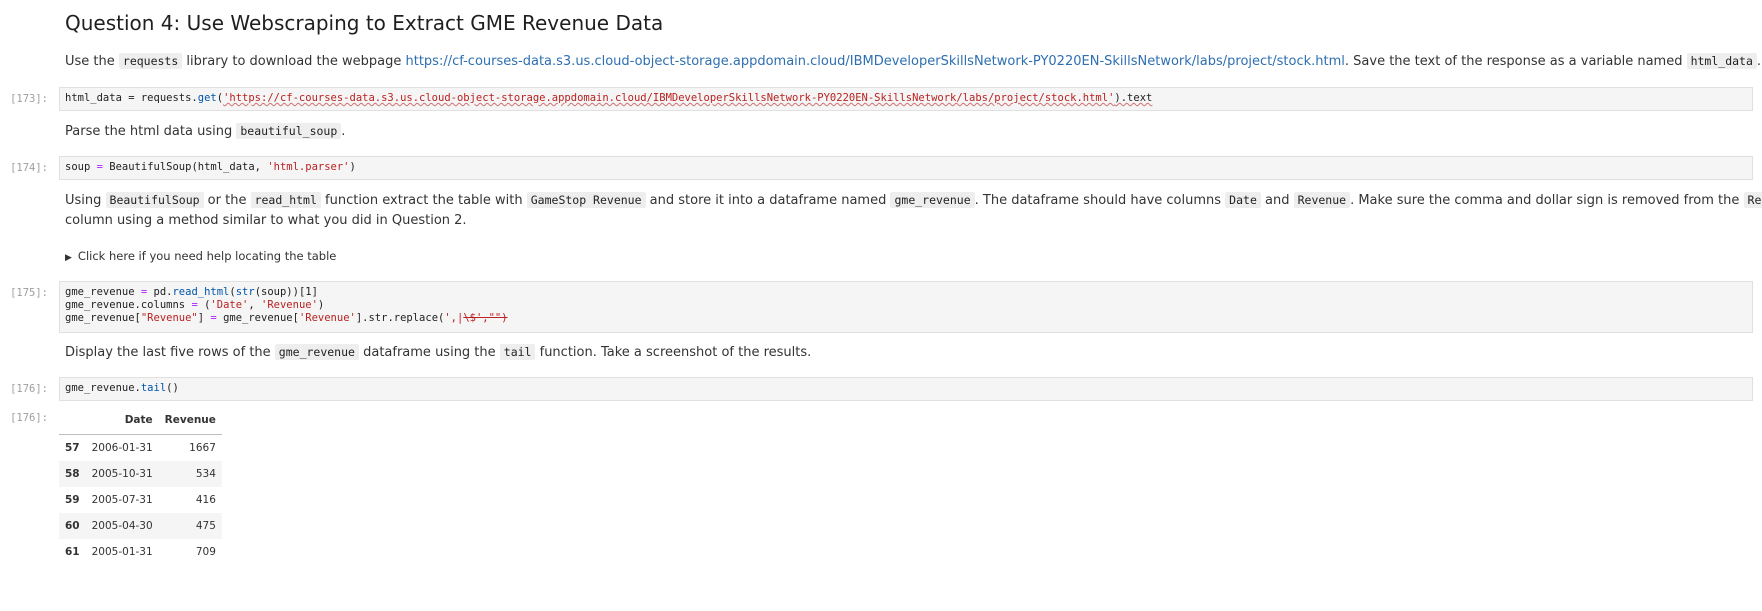  What do you see at coordinates (205, 500) in the screenshot?
I see `revenue-cell: 416` at bounding box center [205, 500].